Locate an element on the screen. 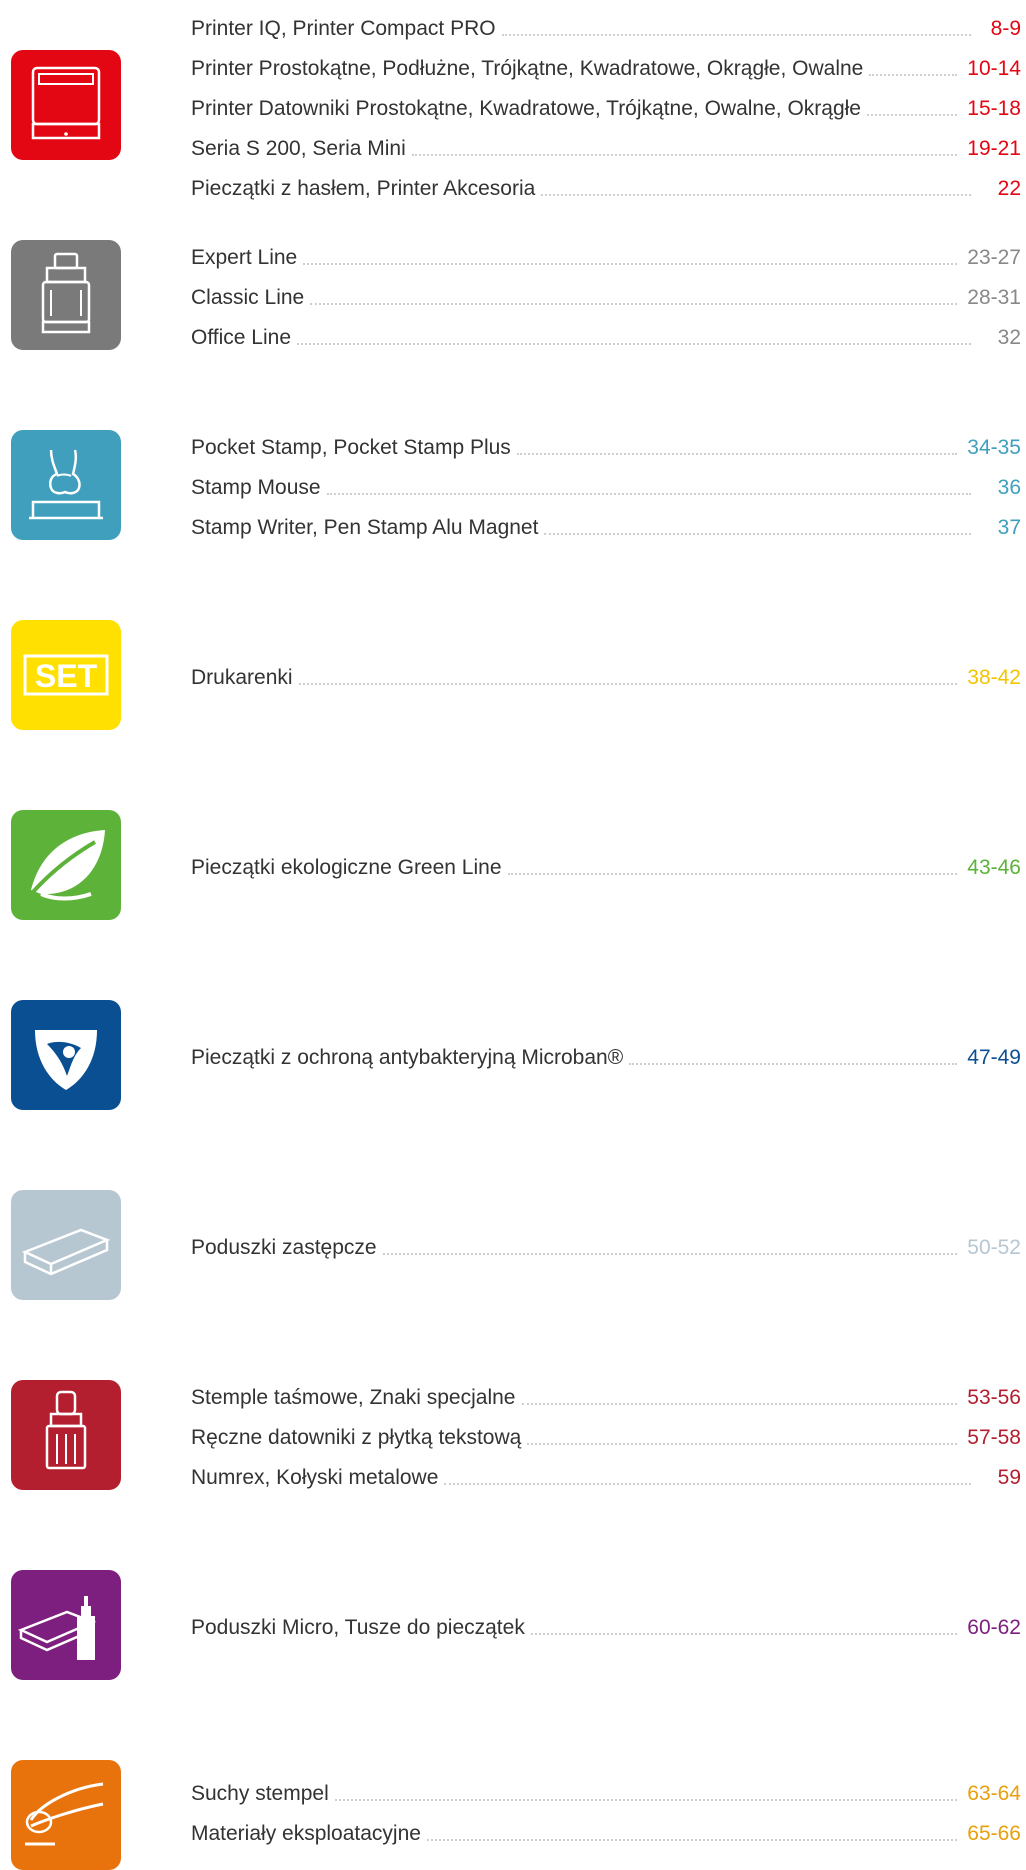  self-inking-printer-icon is located at coordinates (66, 103).